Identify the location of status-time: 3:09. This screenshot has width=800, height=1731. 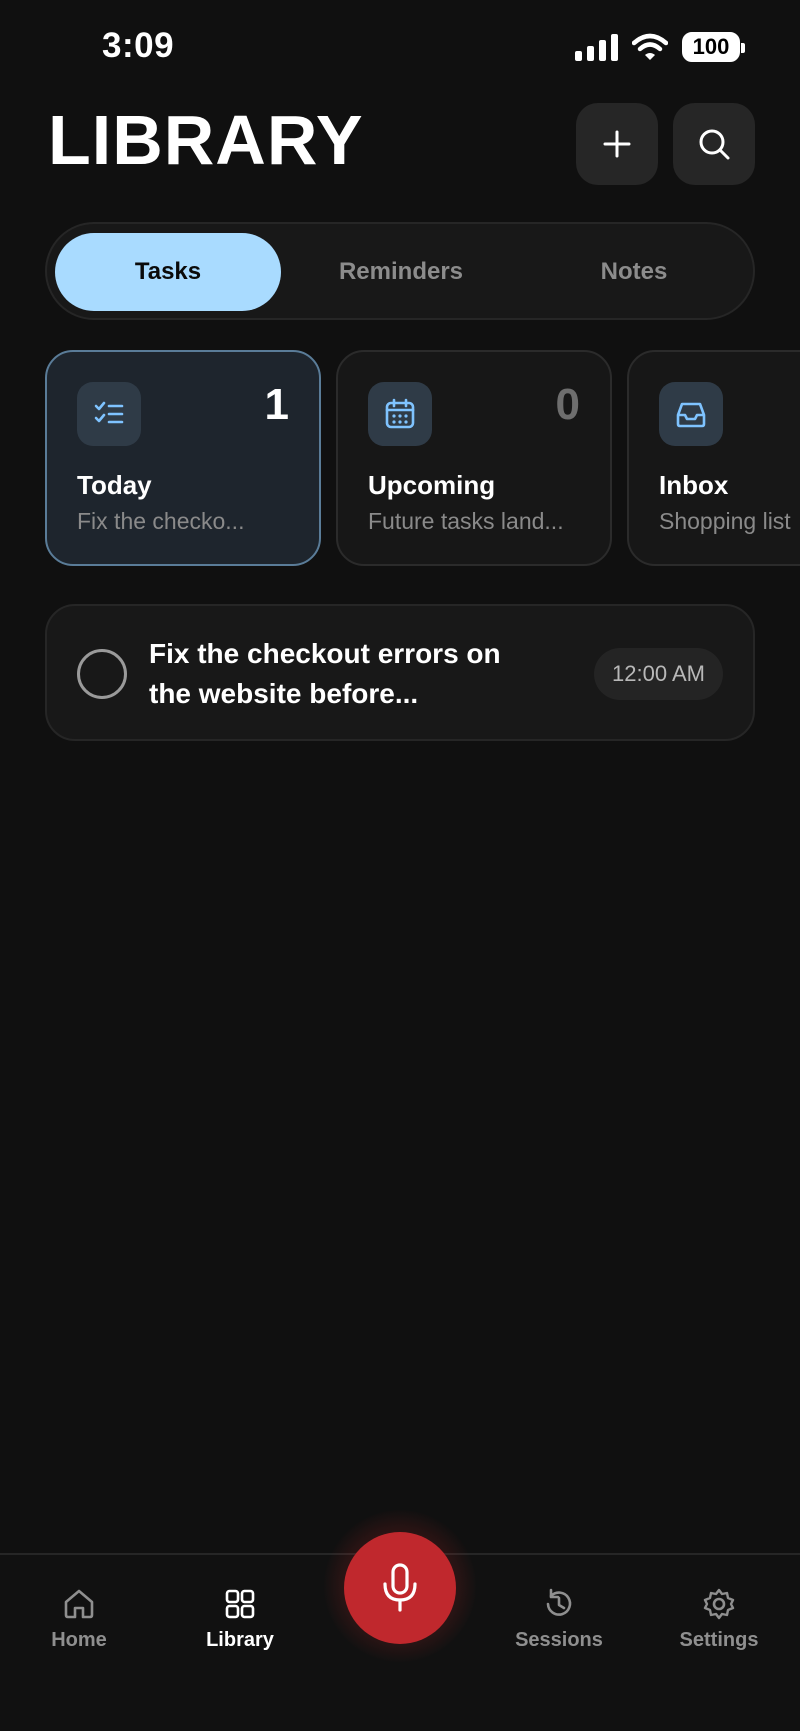
(138, 45).